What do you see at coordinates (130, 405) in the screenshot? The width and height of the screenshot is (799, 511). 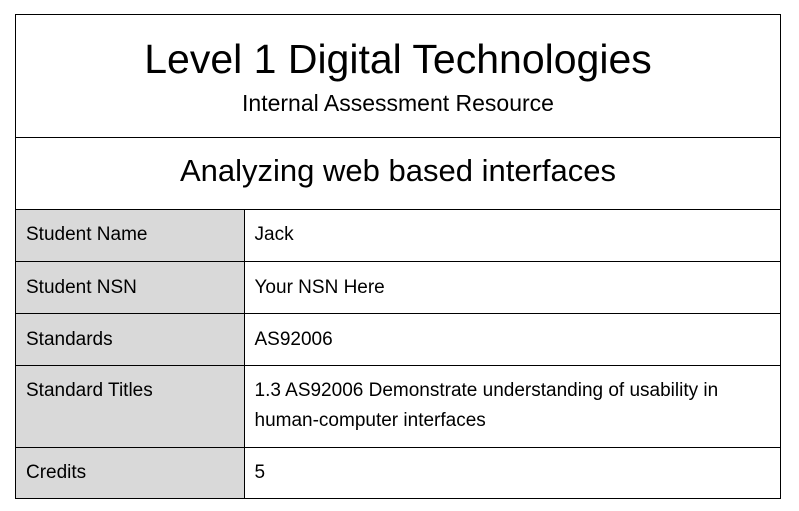 I see `standard-titles-label: Standard Titles` at bounding box center [130, 405].